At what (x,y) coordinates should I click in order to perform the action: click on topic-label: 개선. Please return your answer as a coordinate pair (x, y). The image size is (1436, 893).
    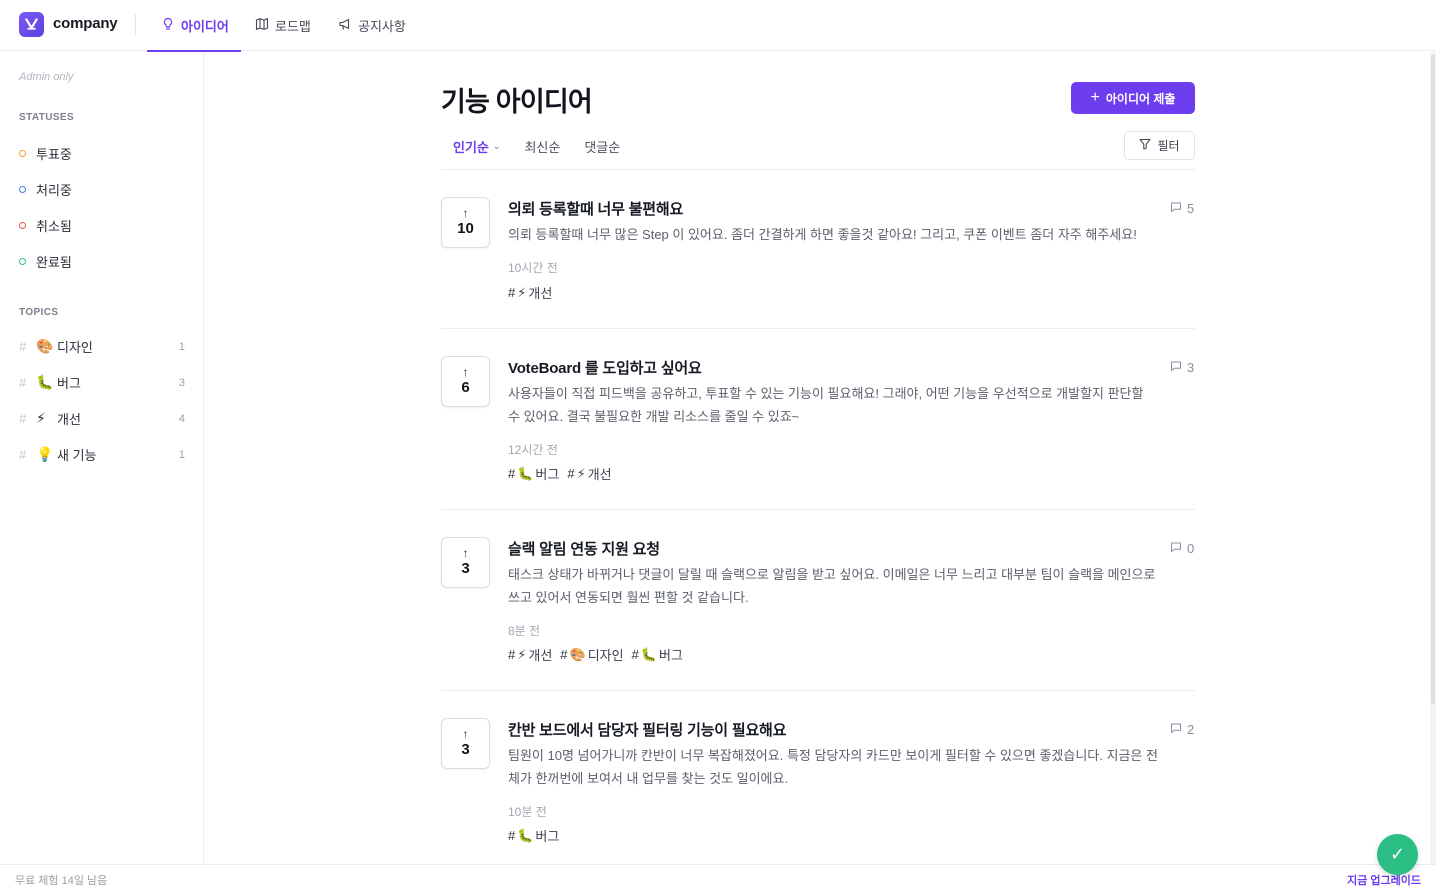
    Looking at the image, I should click on (69, 419).